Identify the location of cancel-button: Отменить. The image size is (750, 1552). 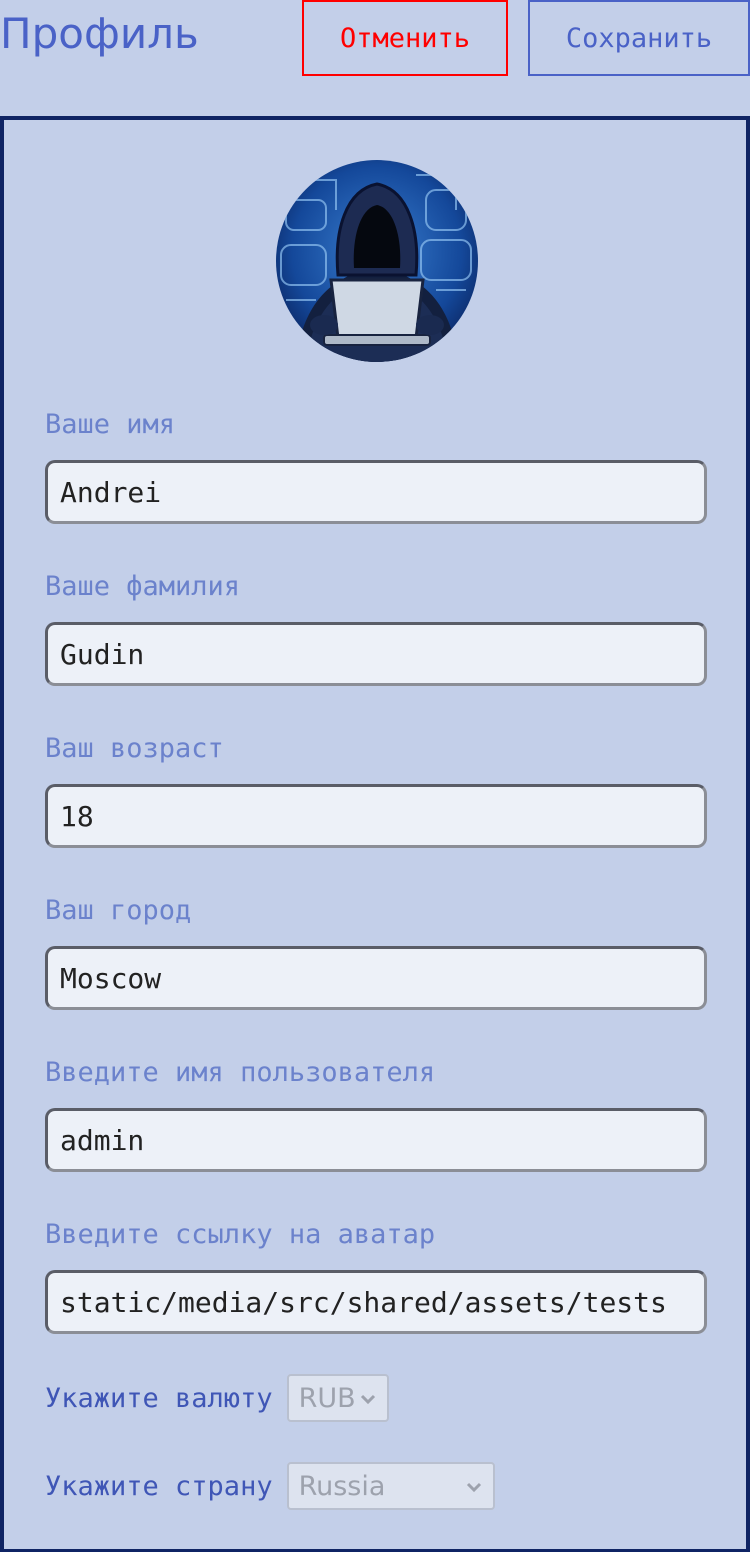
(405, 38).